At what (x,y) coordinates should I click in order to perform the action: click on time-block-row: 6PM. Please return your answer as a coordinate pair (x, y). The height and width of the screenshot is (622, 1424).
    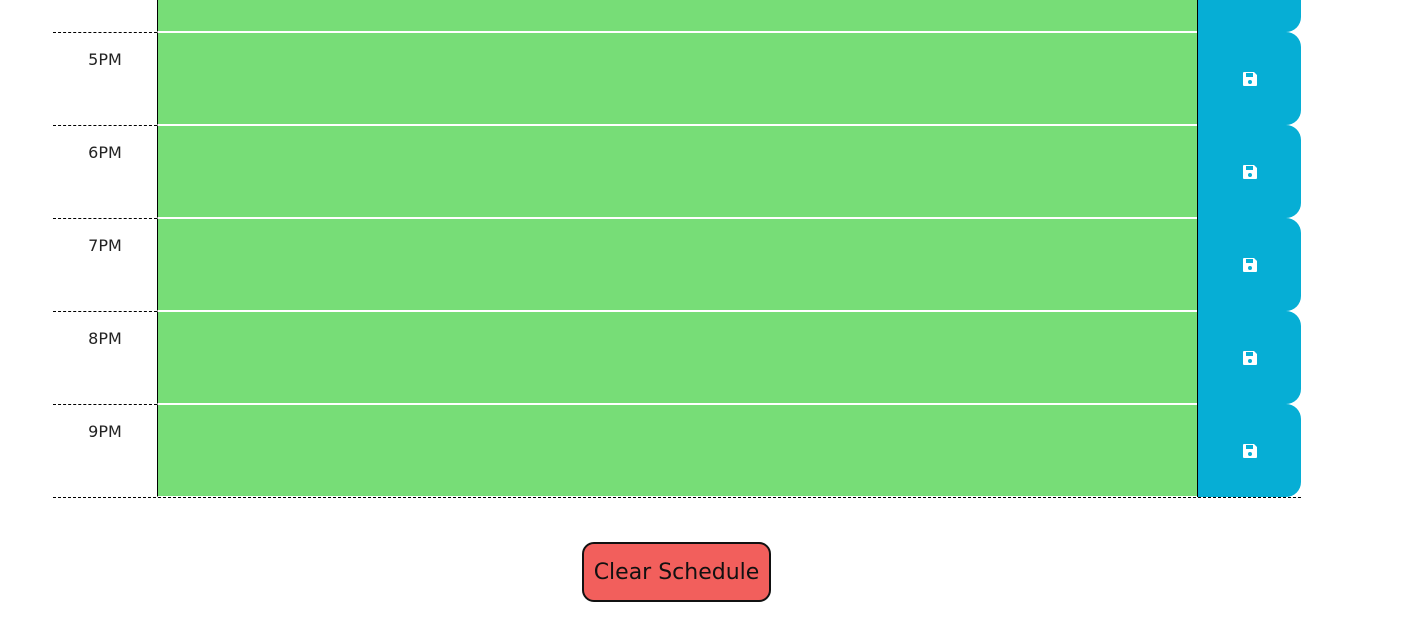
    Looking at the image, I should click on (677, 171).